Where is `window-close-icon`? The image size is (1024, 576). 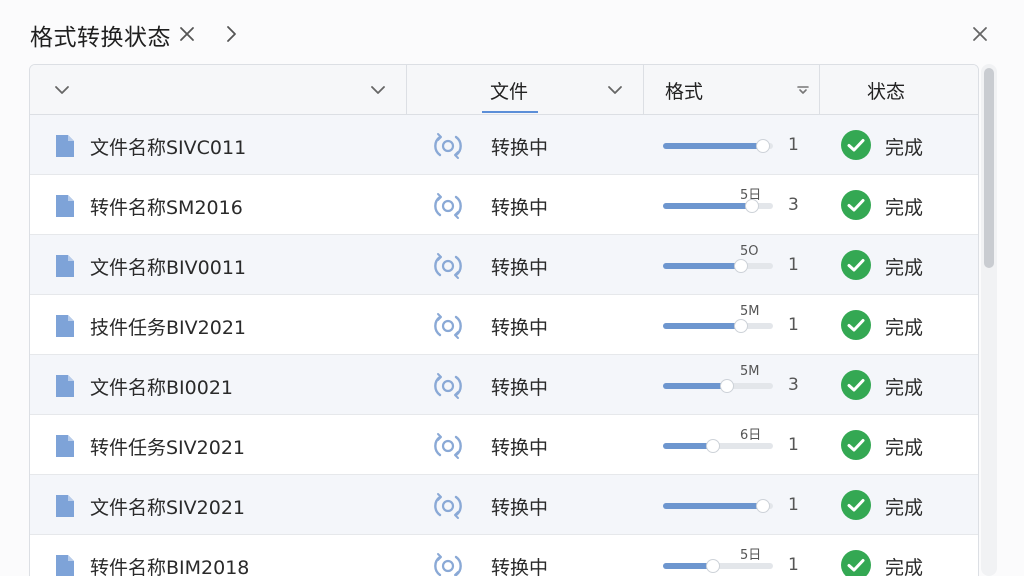 window-close-icon is located at coordinates (980, 34).